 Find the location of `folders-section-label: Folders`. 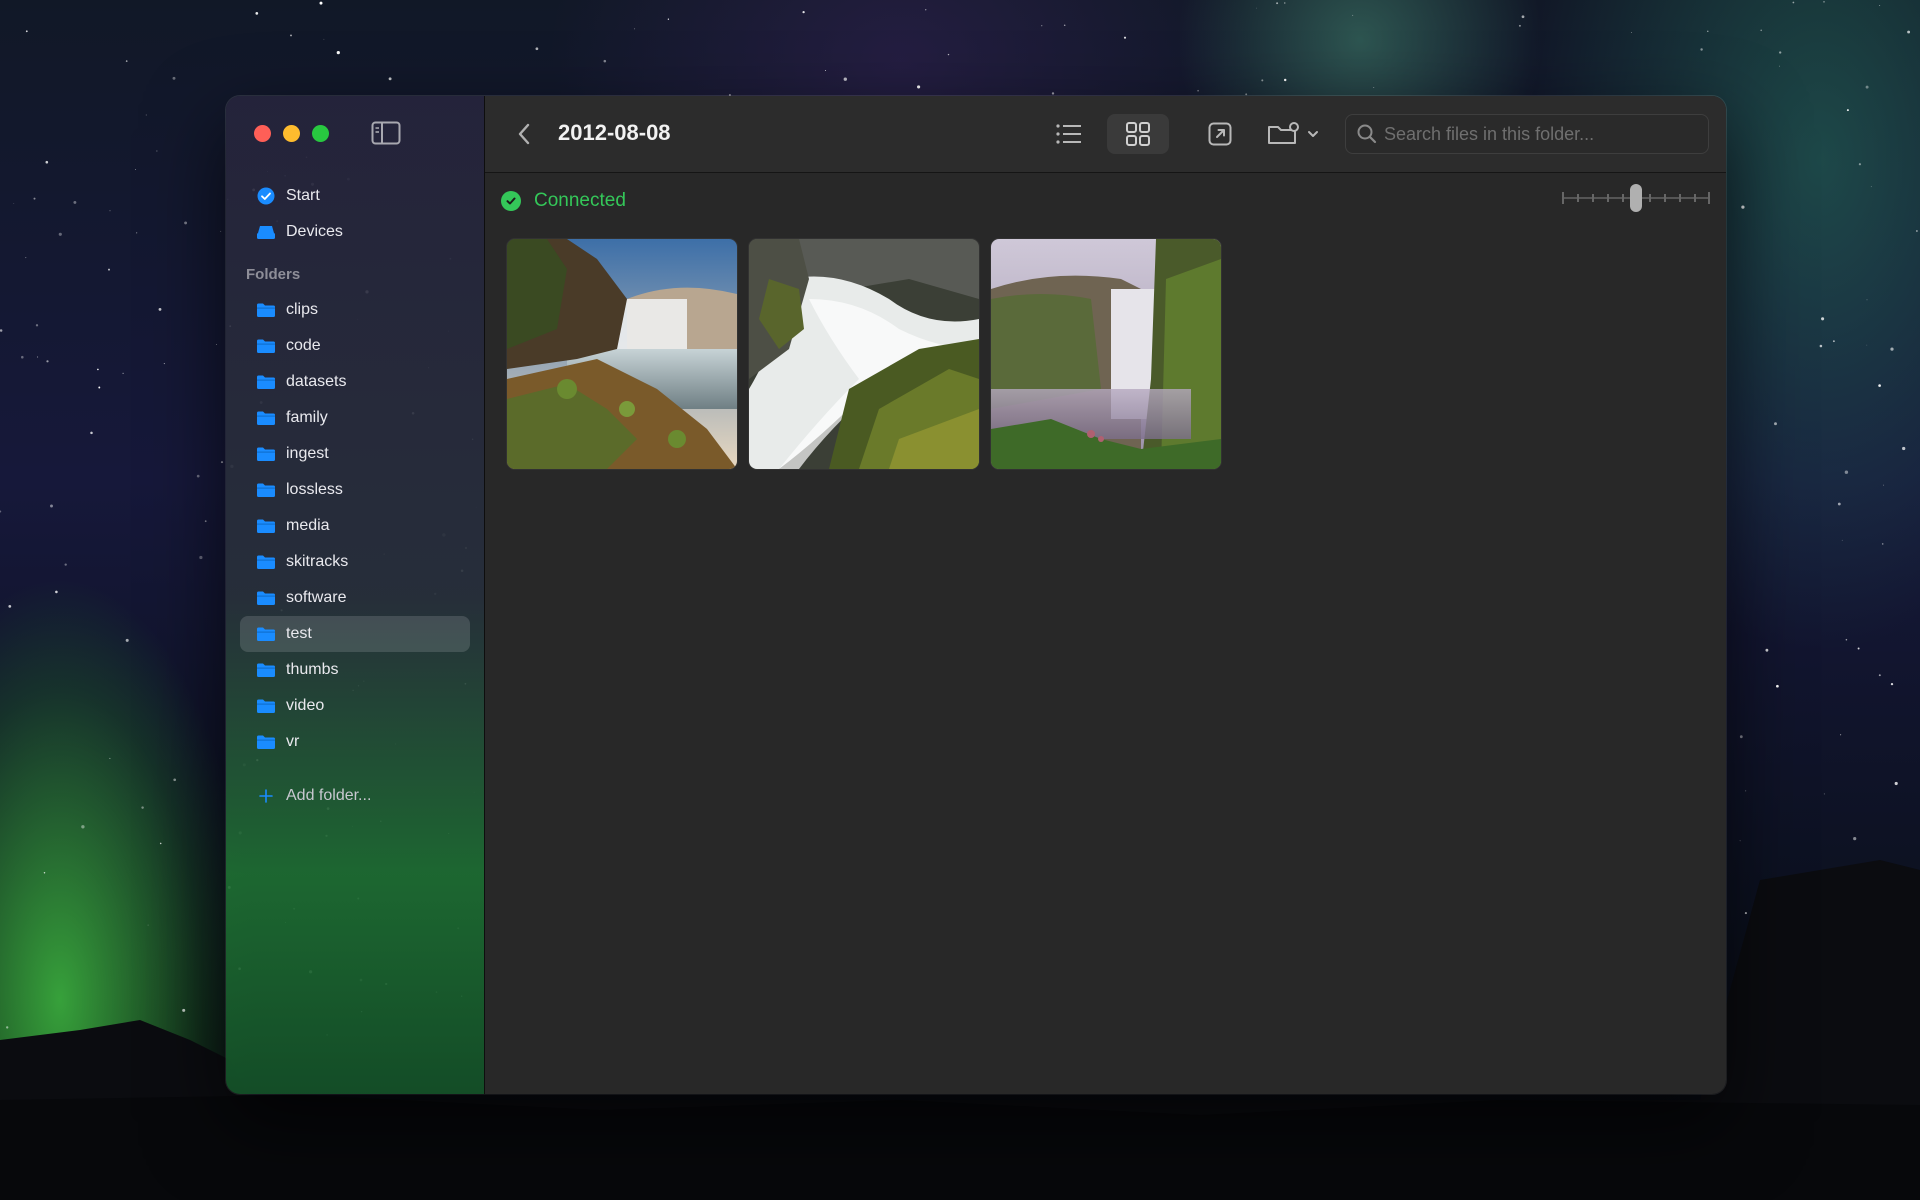

folders-section-label: Folders is located at coordinates (273, 274).